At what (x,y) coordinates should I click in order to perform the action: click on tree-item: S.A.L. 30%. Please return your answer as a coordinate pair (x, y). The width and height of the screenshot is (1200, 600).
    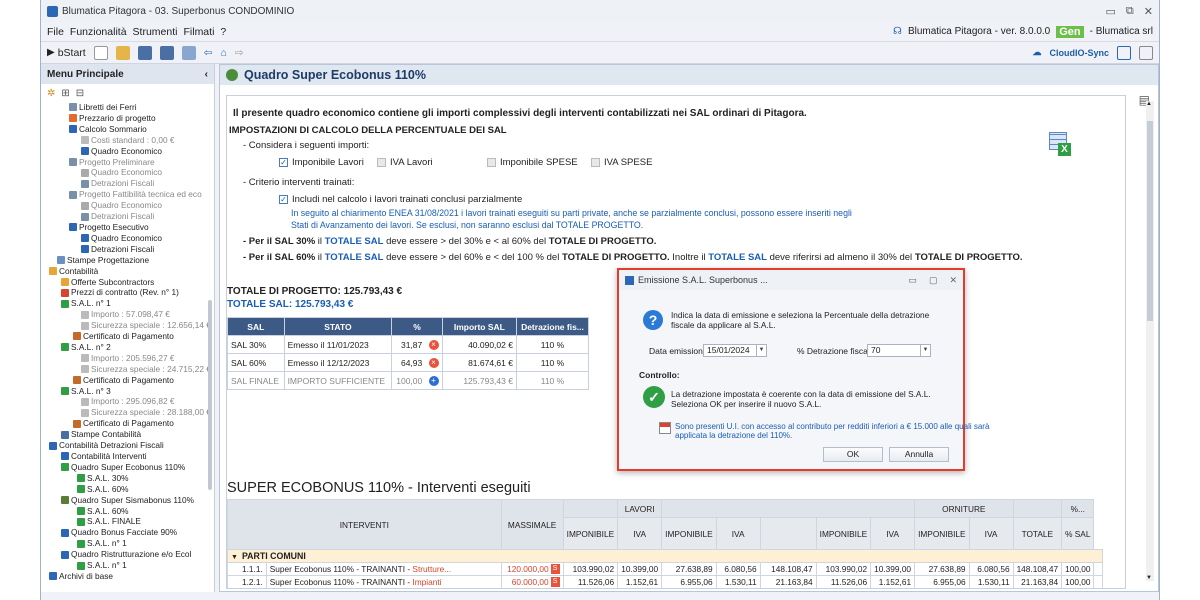
    Looking at the image, I should click on (127, 478).